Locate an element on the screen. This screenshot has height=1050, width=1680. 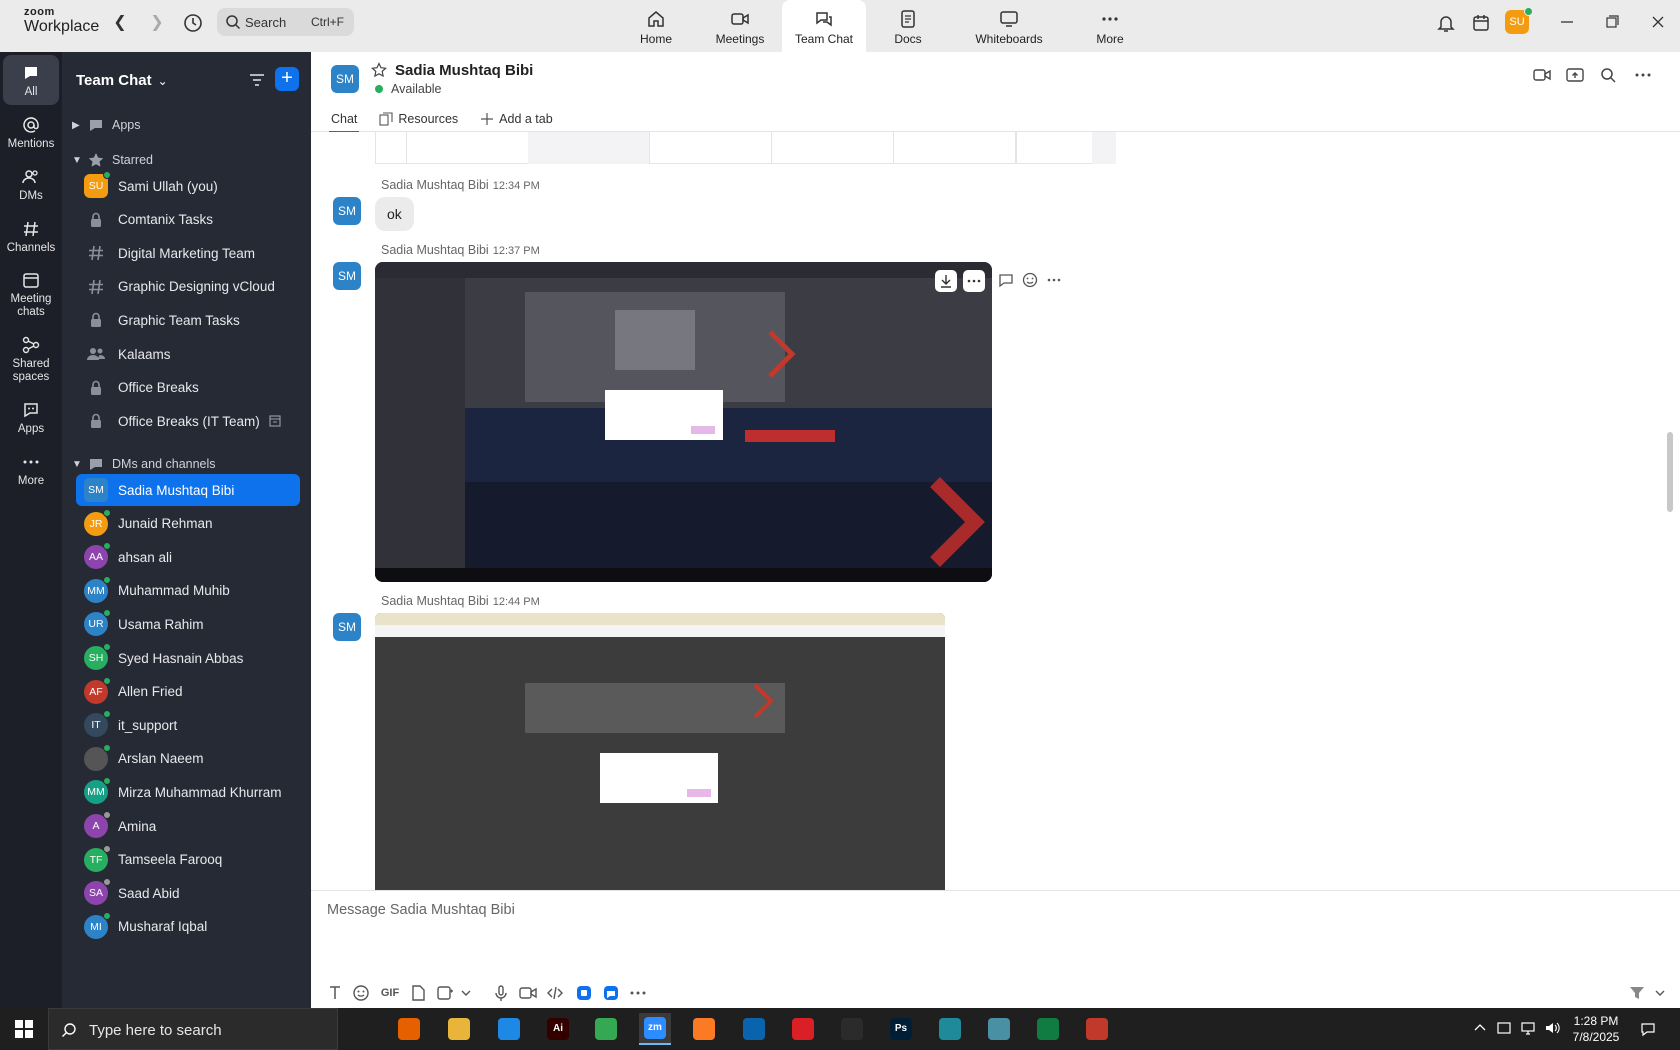
archive-icon is located at coordinates (275, 421).